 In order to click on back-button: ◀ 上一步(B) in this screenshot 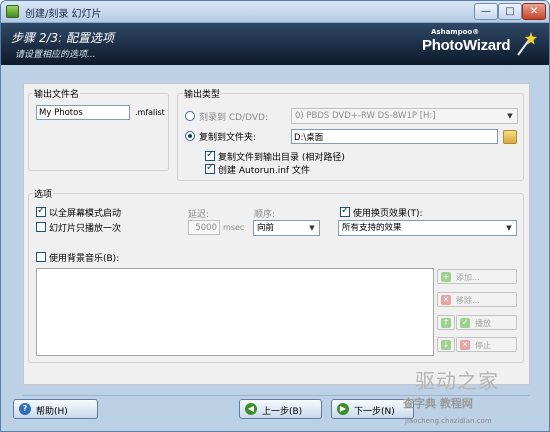, I will do `click(280, 409)`.